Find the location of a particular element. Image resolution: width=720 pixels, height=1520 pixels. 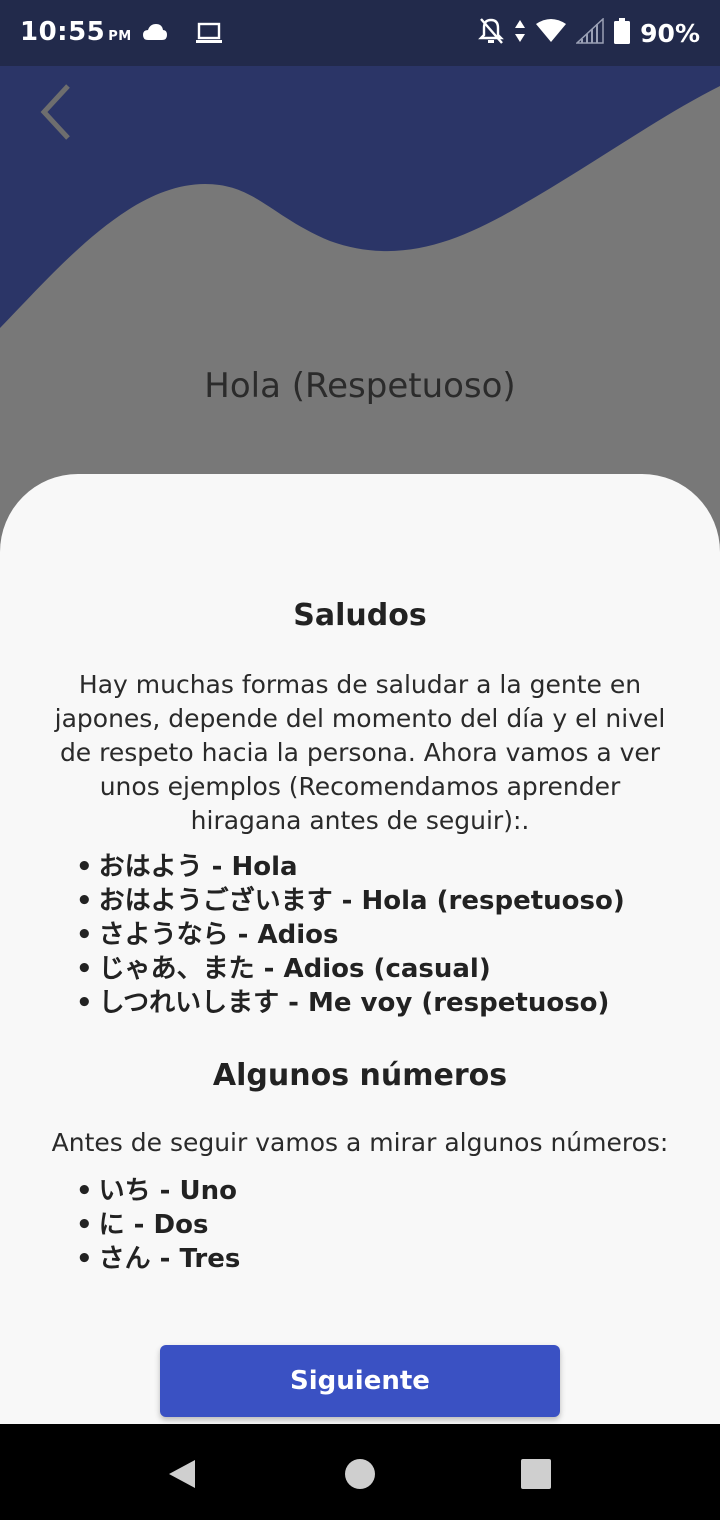

numbers-list: • いち - Uno • に - Dos • さん - Tres is located at coordinates (158, 1225).